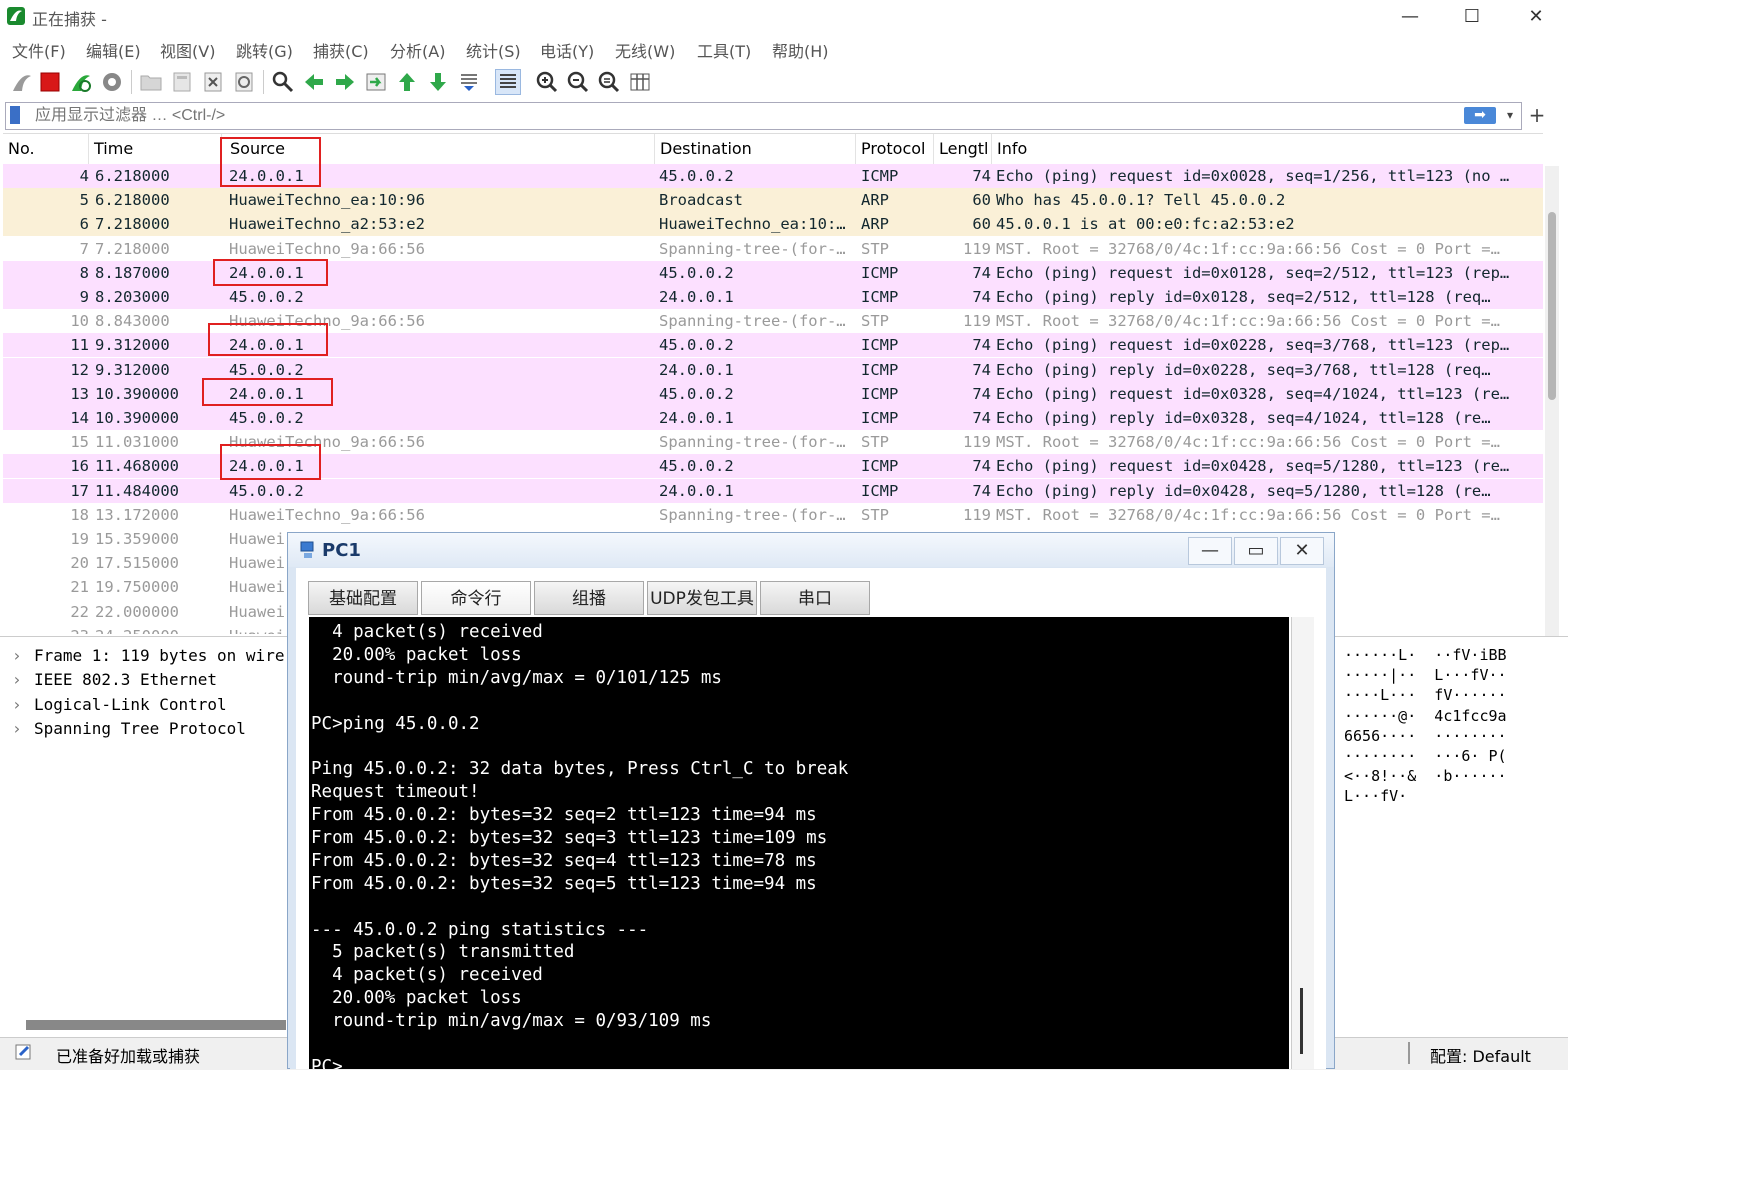 The image size is (1749, 1192). I want to click on find-packet-icon, so click(283, 82).